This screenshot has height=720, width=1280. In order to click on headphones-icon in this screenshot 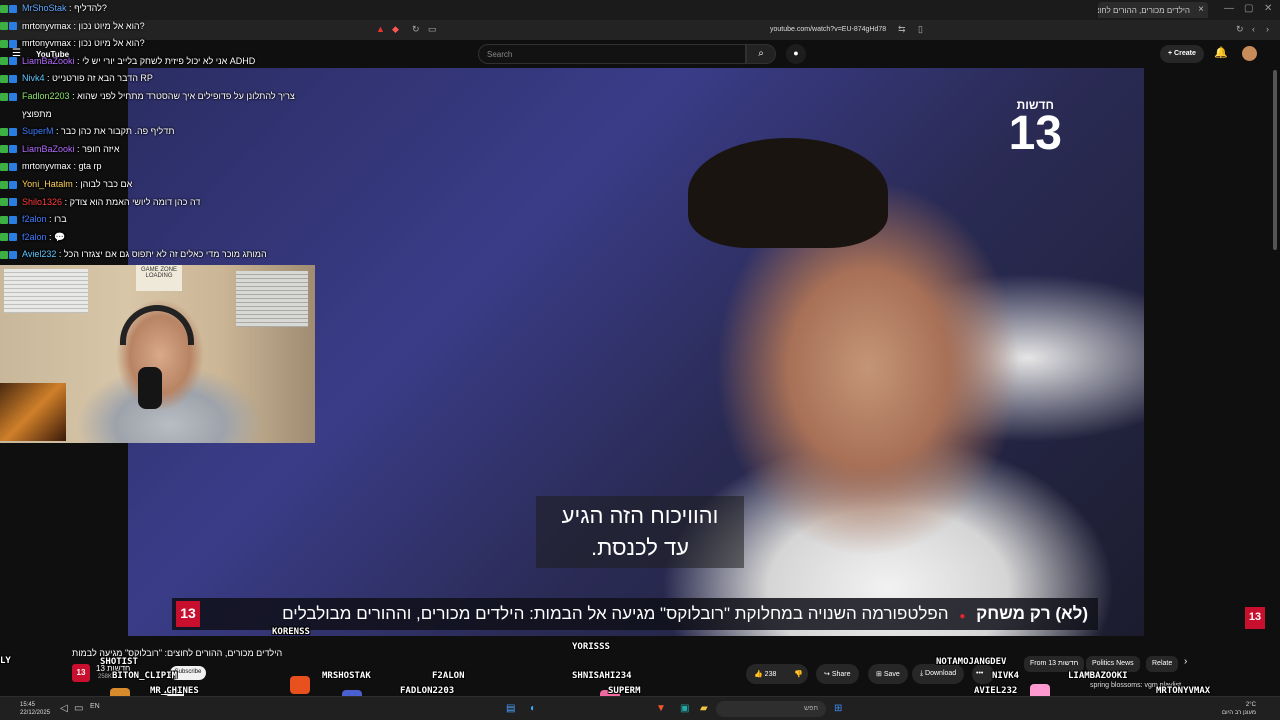, I will do `click(157, 325)`.